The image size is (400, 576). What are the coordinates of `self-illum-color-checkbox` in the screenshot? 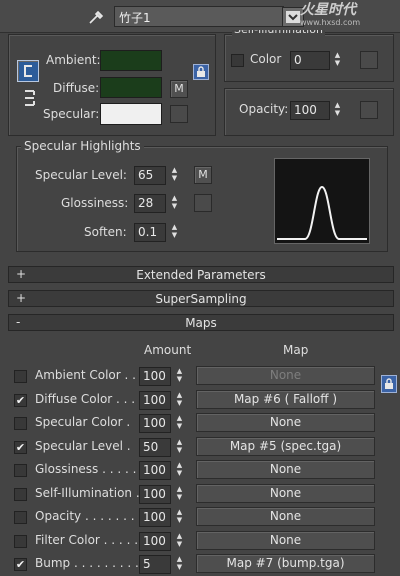 It's located at (237, 60).